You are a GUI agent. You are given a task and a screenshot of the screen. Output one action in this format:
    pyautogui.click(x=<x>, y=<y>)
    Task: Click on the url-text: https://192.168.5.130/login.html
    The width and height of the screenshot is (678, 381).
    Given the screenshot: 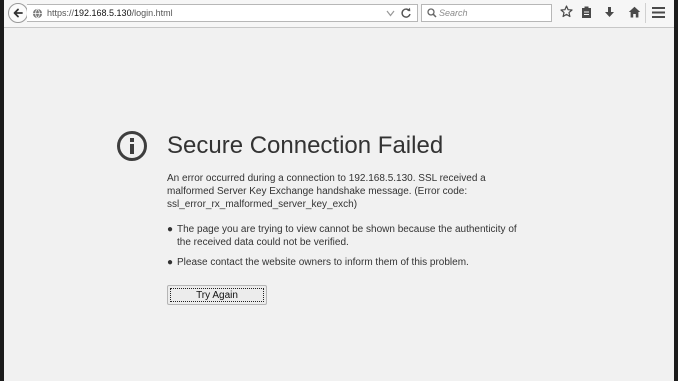 What is the action you would take?
    pyautogui.click(x=110, y=13)
    